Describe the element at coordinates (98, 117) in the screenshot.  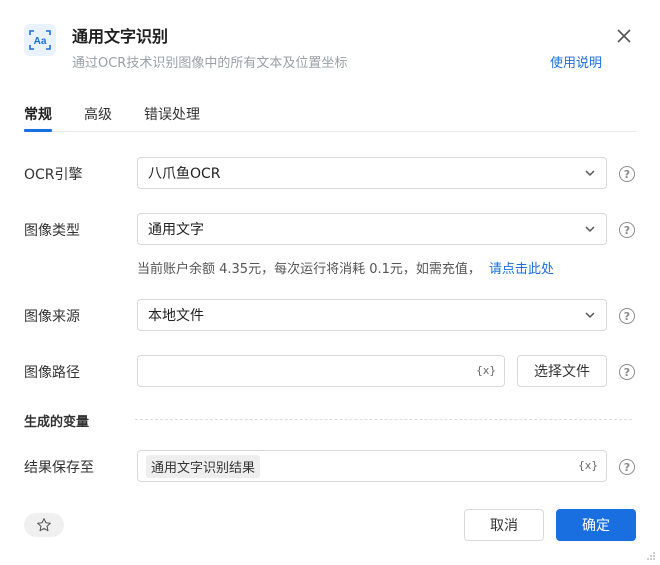
I see `tab-advanced: 高级` at that location.